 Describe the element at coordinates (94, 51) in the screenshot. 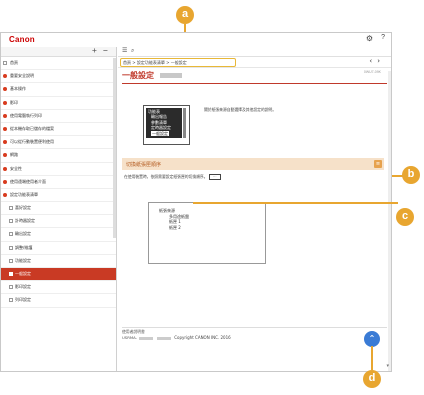

I see `expand-all-icon: +` at that location.